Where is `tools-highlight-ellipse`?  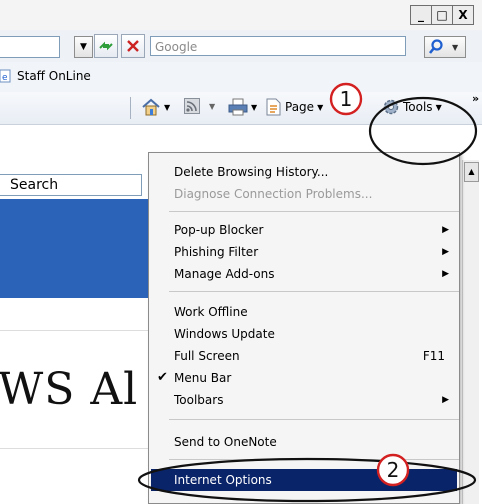
tools-highlight-ellipse is located at coordinates (423, 131).